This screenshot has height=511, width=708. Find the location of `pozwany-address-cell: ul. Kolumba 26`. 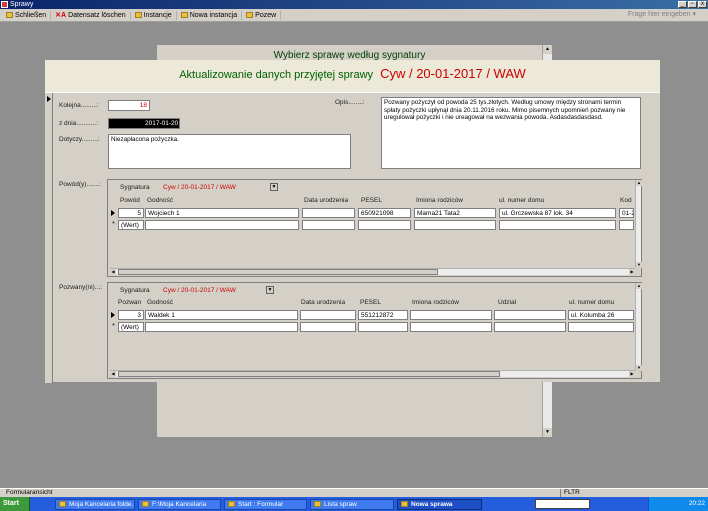

pozwany-address-cell: ul. Kolumba 26 is located at coordinates (601, 315).